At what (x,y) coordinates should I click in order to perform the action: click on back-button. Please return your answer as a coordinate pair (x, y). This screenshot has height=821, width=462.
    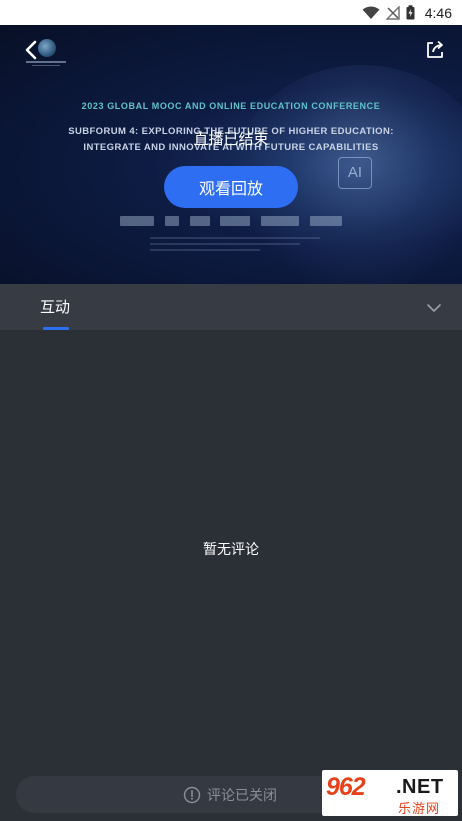
    Looking at the image, I should click on (31, 50).